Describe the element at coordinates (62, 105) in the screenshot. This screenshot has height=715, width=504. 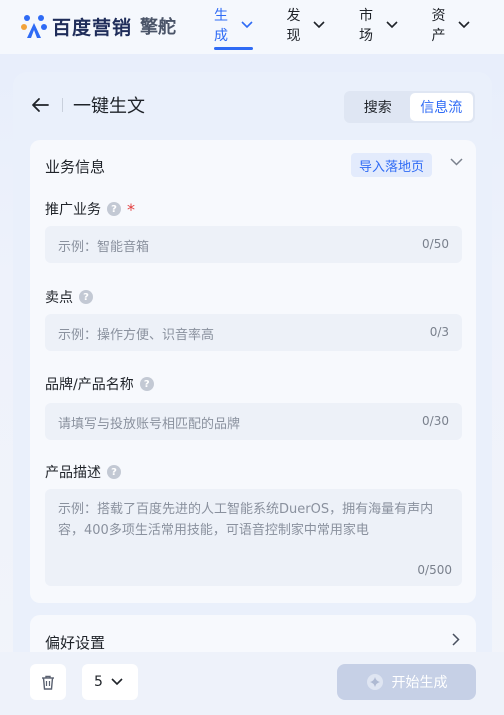
I see `divider` at that location.